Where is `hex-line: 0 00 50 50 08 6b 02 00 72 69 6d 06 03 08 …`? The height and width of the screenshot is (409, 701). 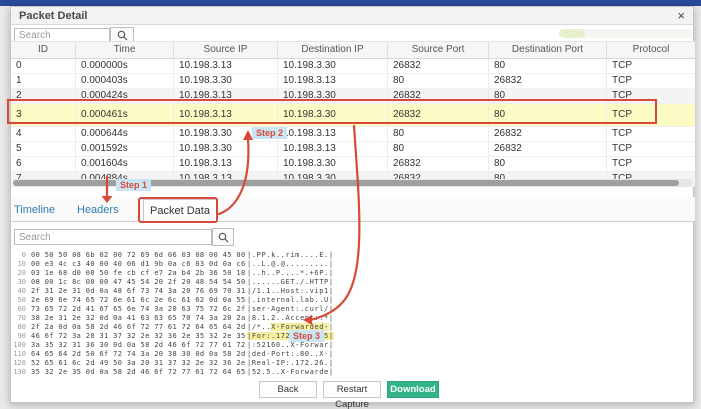
hex-line: 0 00 50 50 08 6b 02 00 72 69 6d 06 03 08 … is located at coordinates (203, 255).